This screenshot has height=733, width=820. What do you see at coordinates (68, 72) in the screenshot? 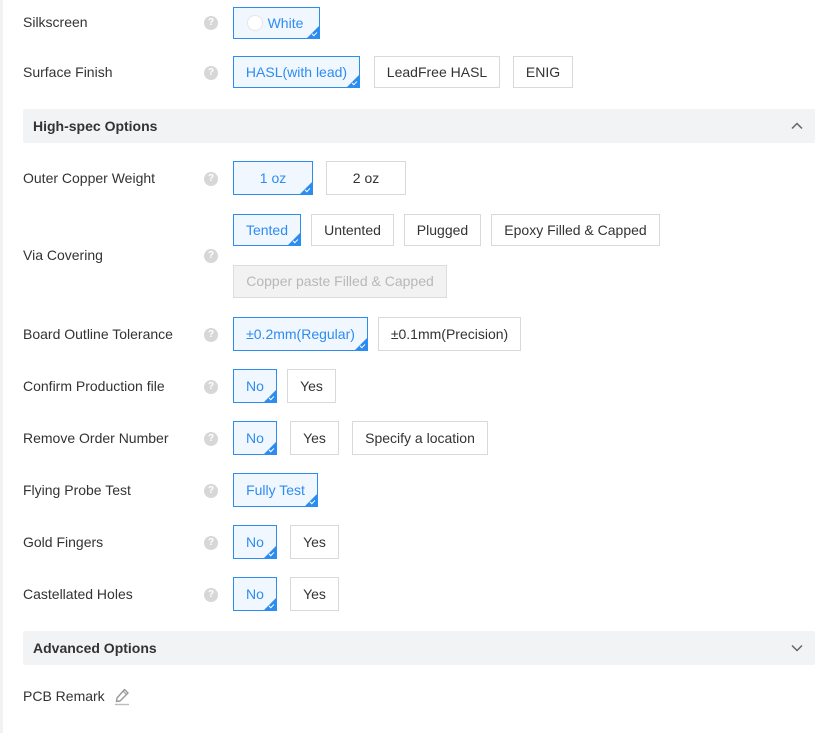
I see `surface-finish-label: Surface Finish` at bounding box center [68, 72].